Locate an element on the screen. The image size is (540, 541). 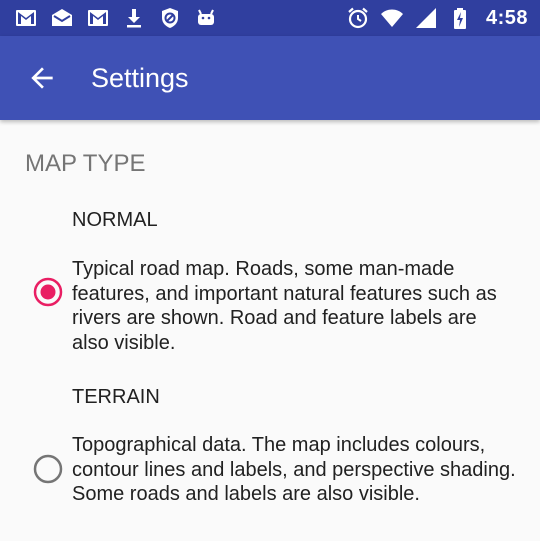
back-arrow-icon is located at coordinates (42, 78).